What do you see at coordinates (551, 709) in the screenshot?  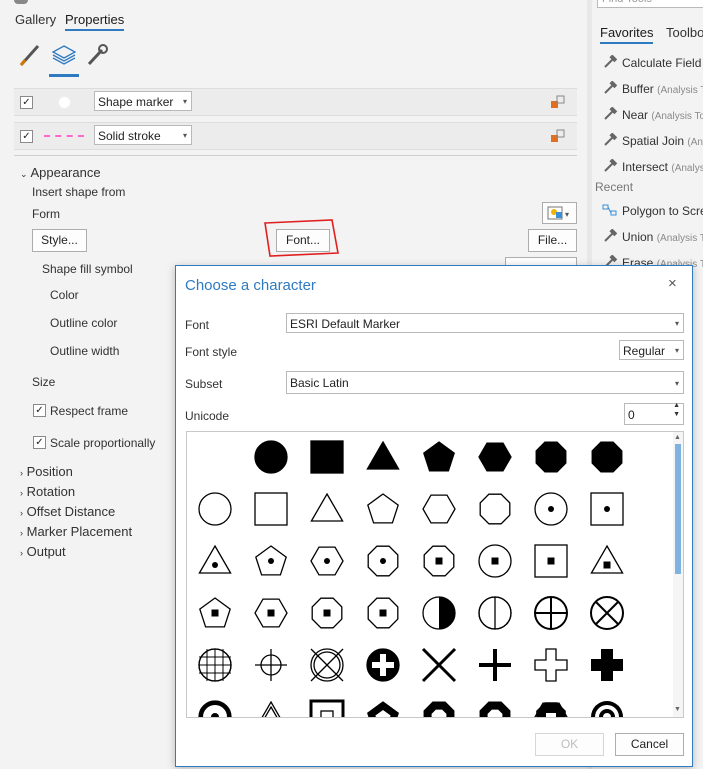 I see `glyph-hexagon-inner` at bounding box center [551, 709].